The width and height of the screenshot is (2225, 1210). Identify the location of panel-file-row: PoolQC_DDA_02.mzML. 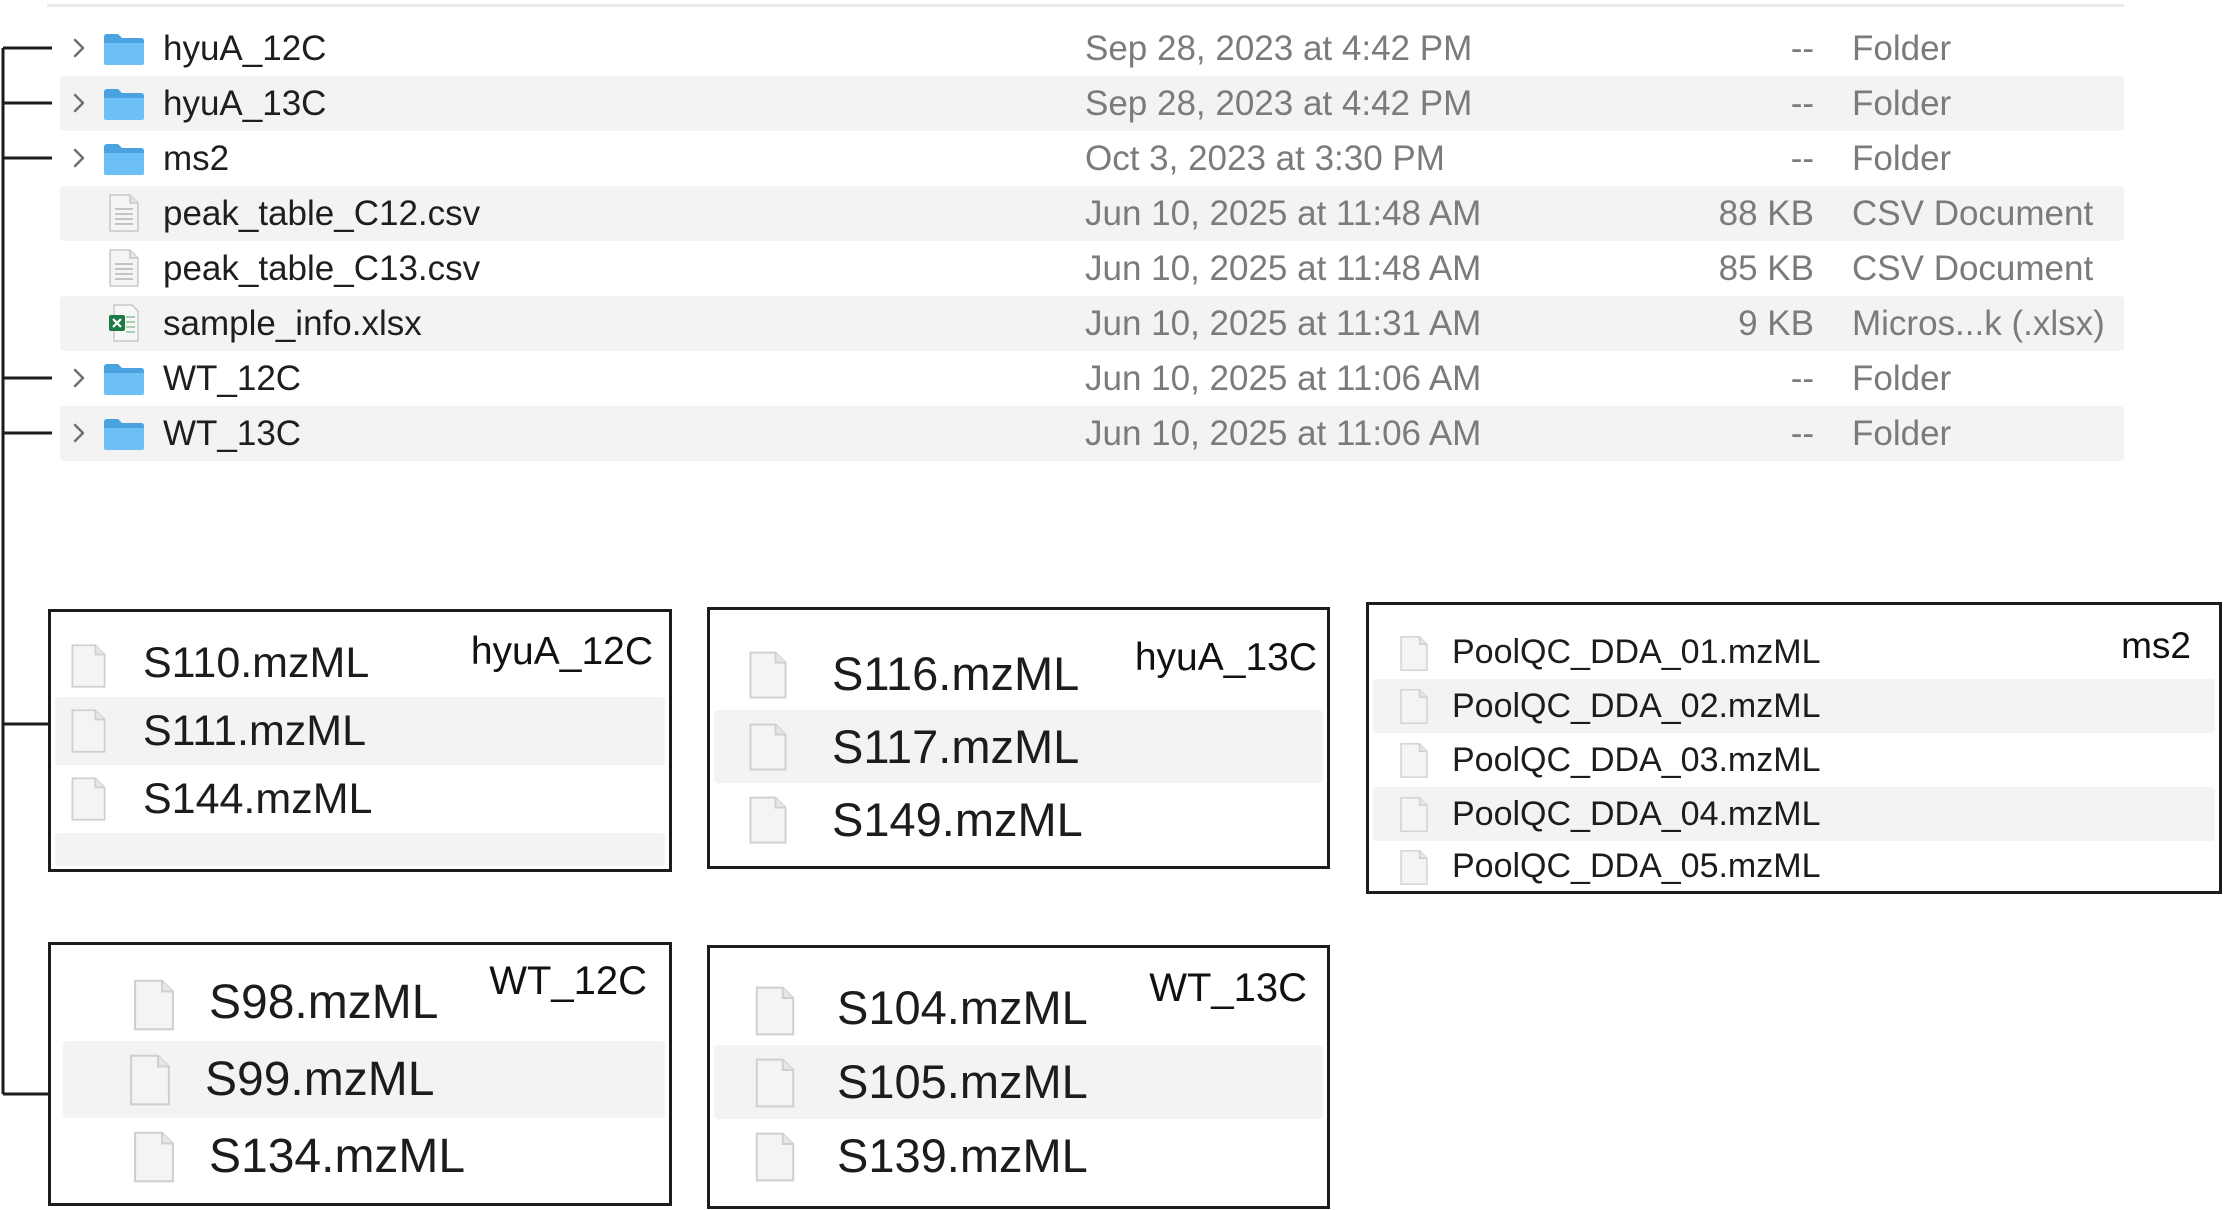
(1794, 706).